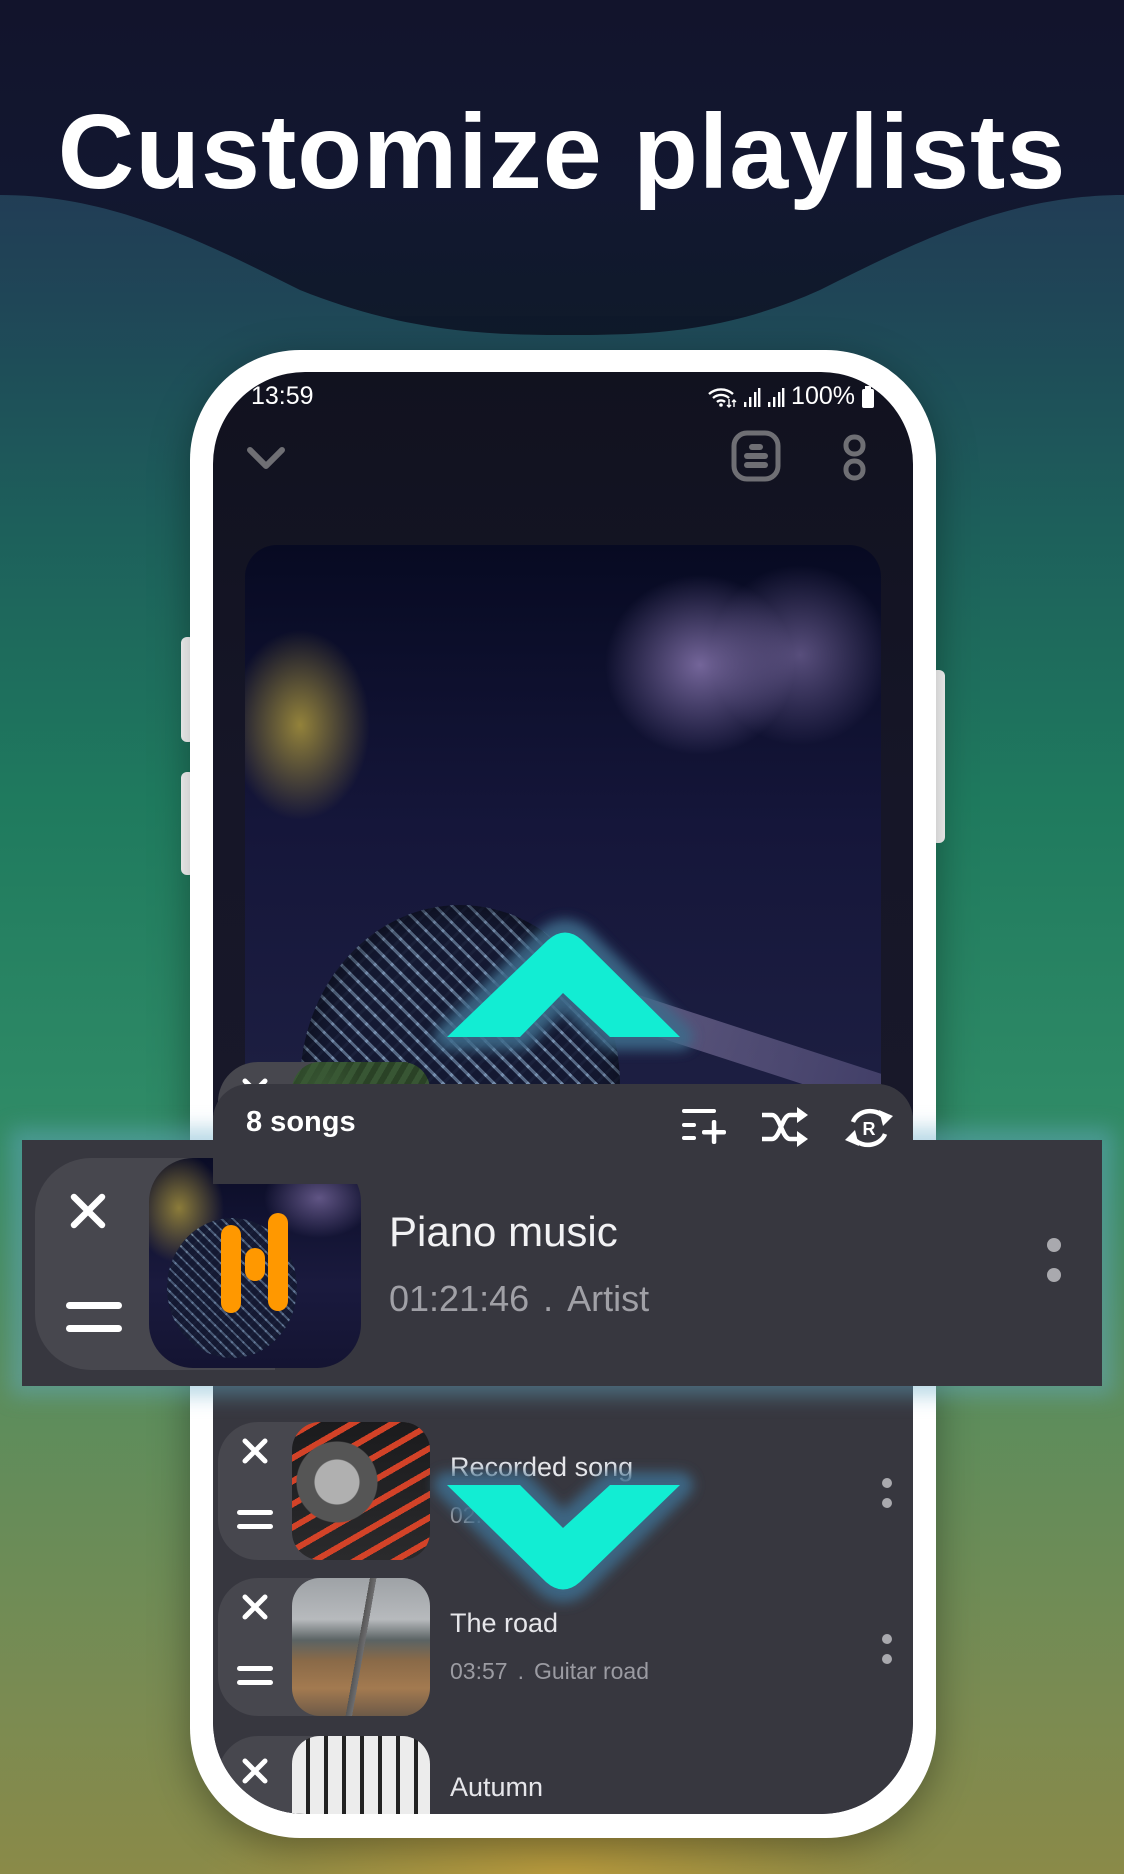  I want to click on lyrics-button, so click(756, 456).